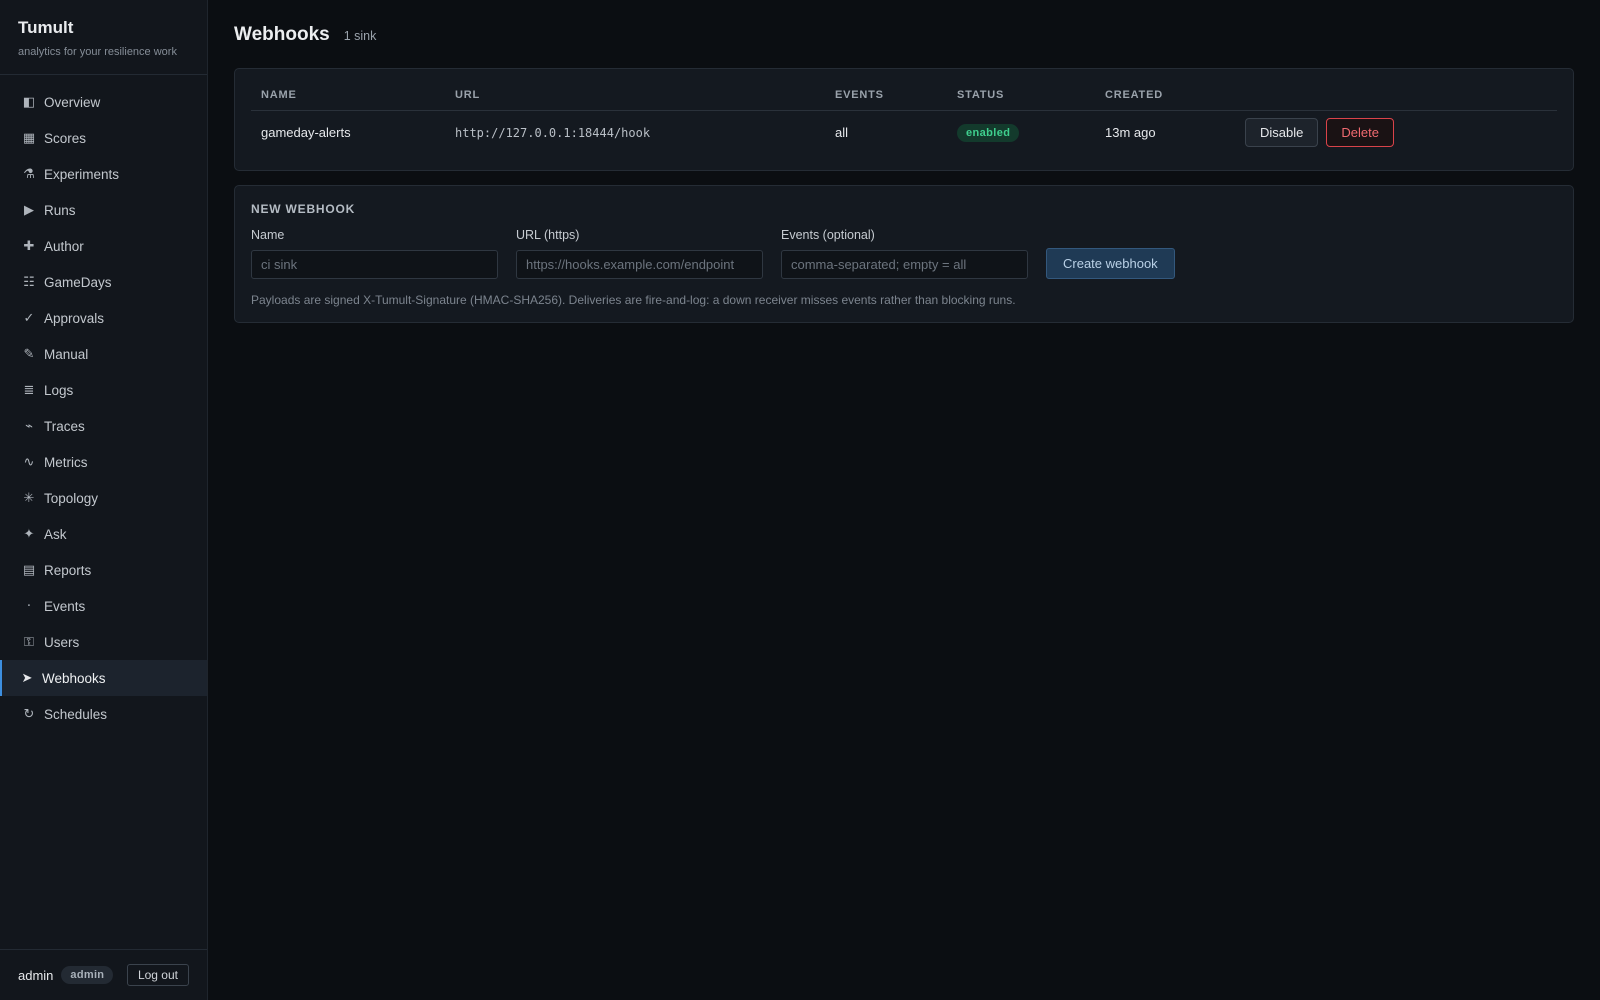 The image size is (1600, 1000). I want to click on sidebar-footer: admin admin Log out, so click(103, 974).